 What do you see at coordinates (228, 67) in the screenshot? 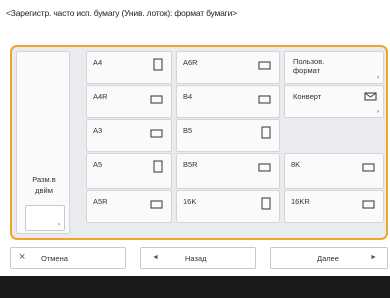
I see `size-a6r-button: A6R` at bounding box center [228, 67].